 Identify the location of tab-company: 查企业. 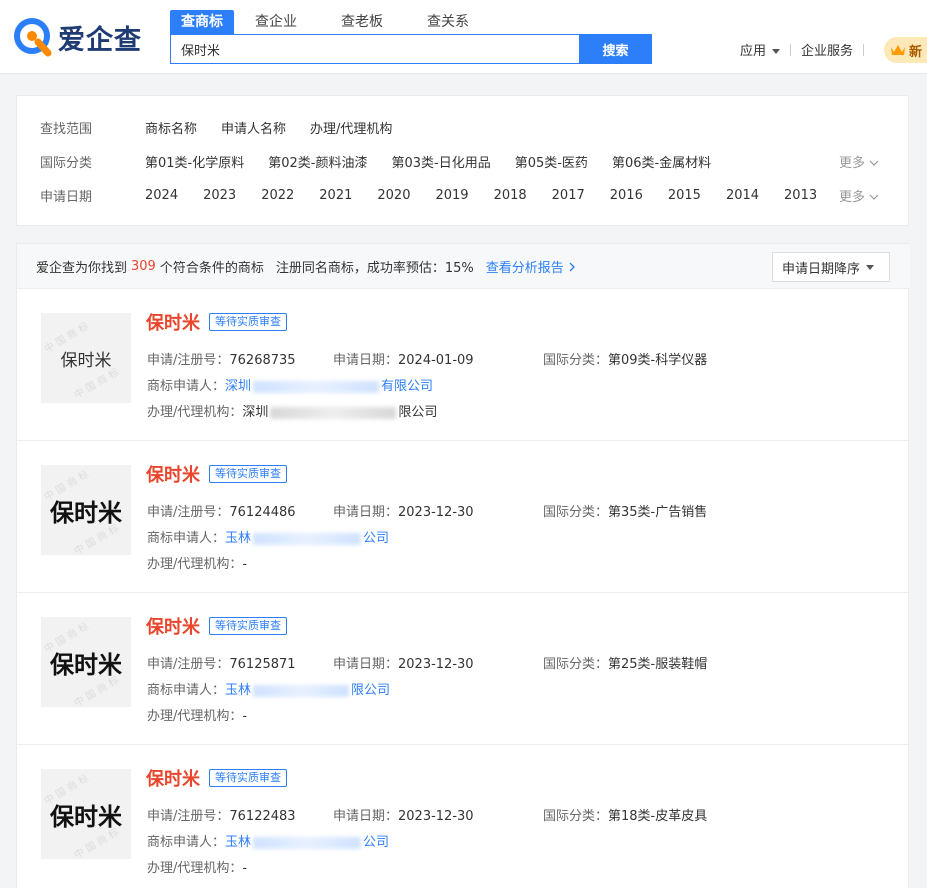
(276, 22).